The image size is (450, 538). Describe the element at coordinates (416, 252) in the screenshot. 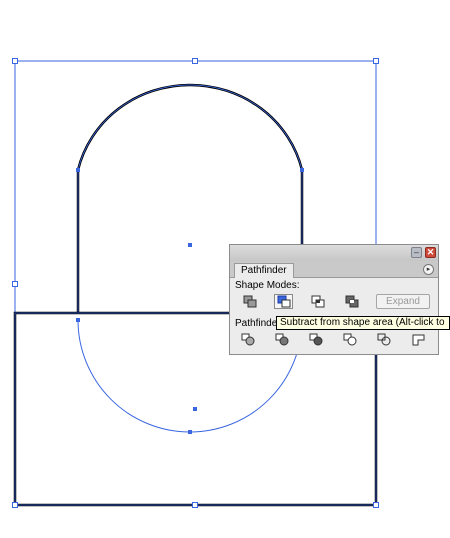

I see `minimize-button: –` at that location.